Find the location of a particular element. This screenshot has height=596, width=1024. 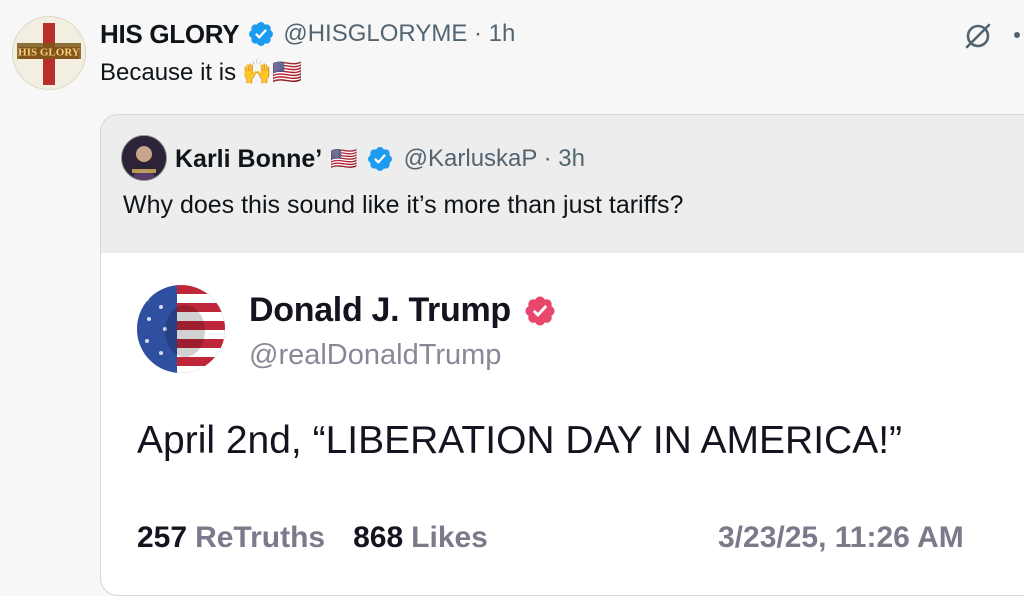

likes-count: 868 is located at coordinates (378, 537).